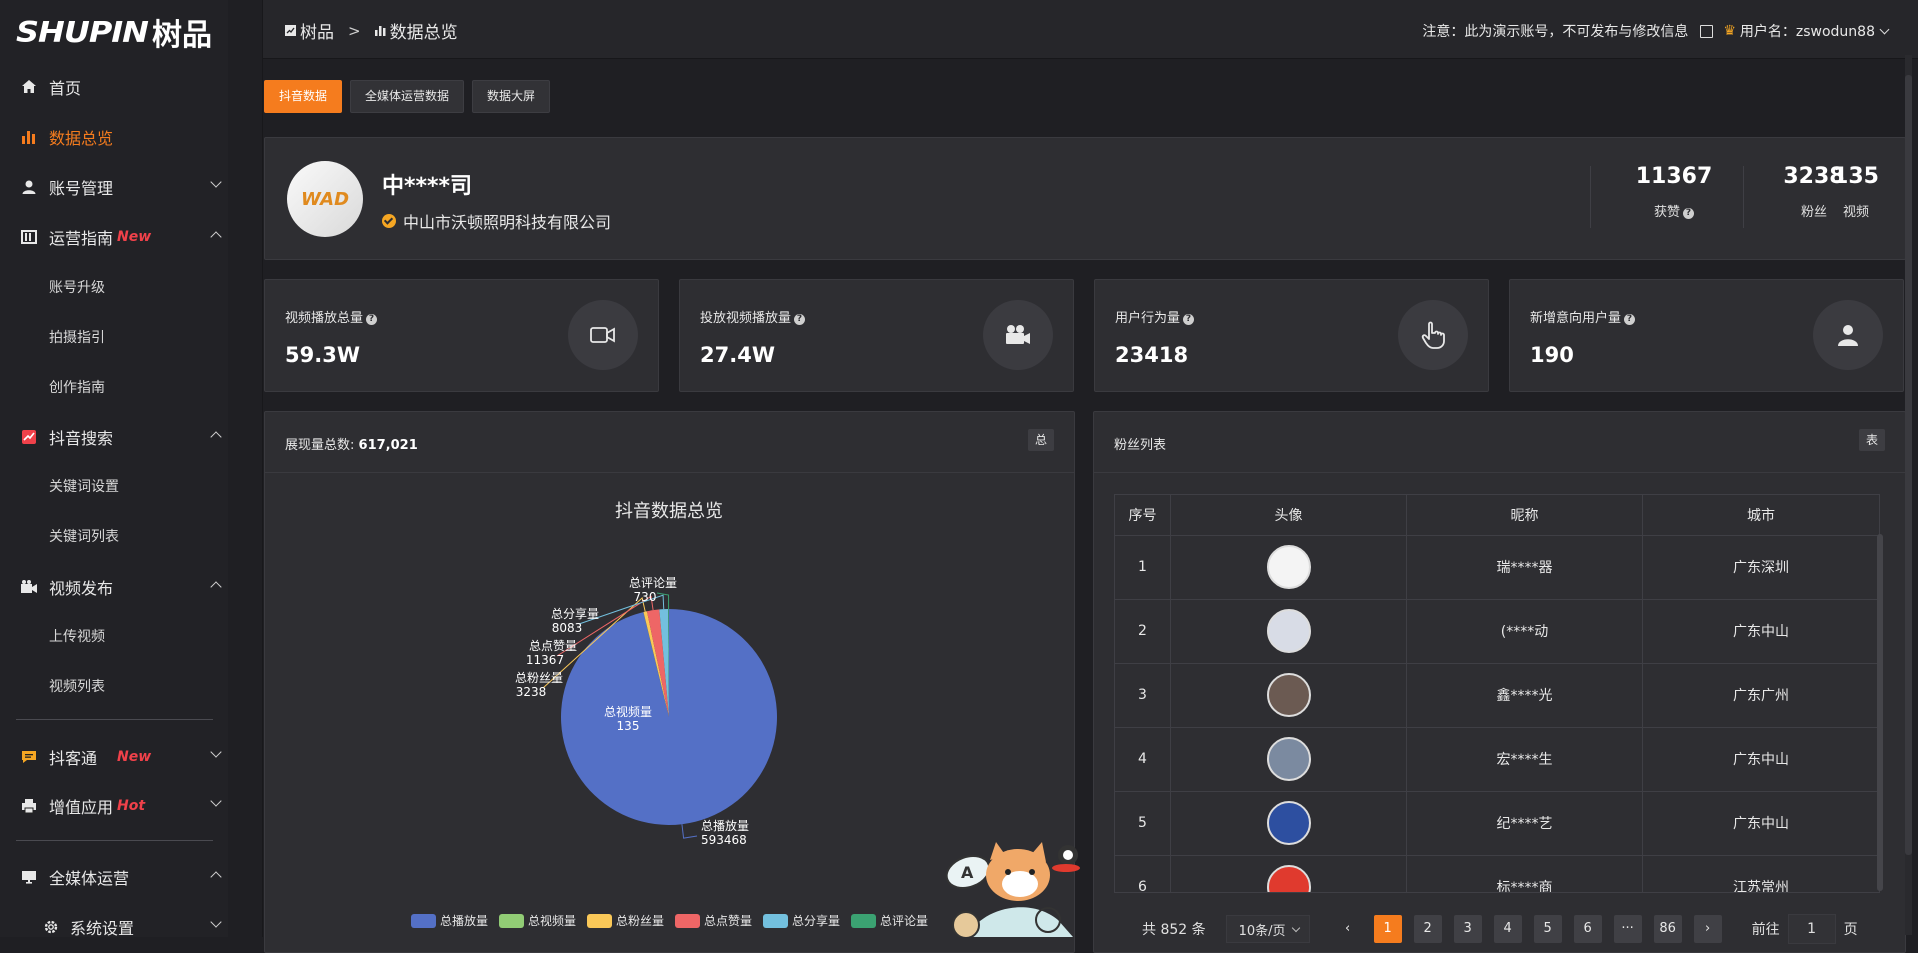 The height and width of the screenshot is (953, 1918). What do you see at coordinates (29, 806) in the screenshot?
I see `printer-icon` at bounding box center [29, 806].